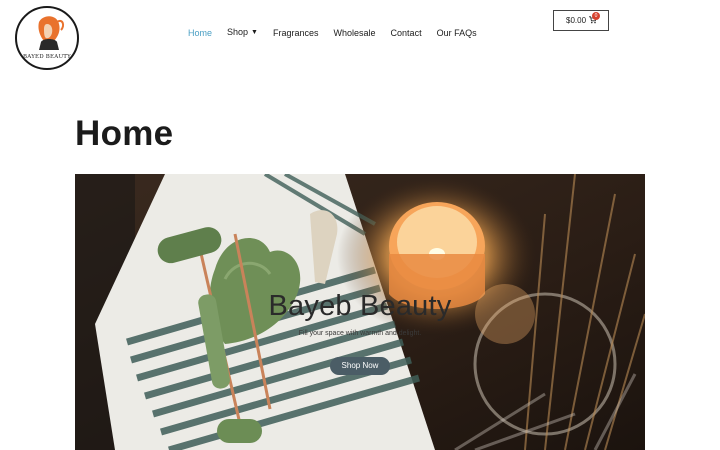 Image resolution: width=720 pixels, height=450 pixels. I want to click on nav-item-fragrances: Fragrances, so click(296, 33).